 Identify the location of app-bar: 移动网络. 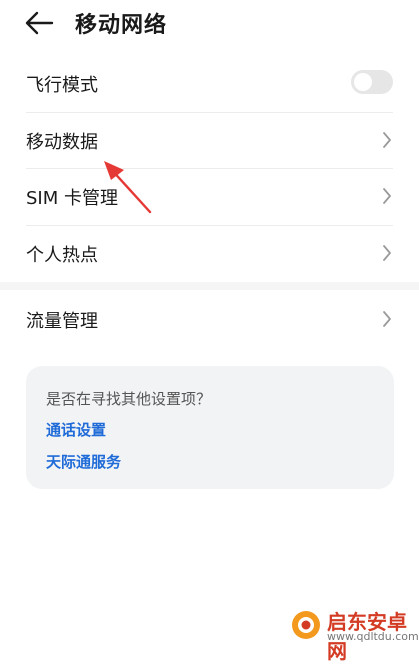
(209, 26).